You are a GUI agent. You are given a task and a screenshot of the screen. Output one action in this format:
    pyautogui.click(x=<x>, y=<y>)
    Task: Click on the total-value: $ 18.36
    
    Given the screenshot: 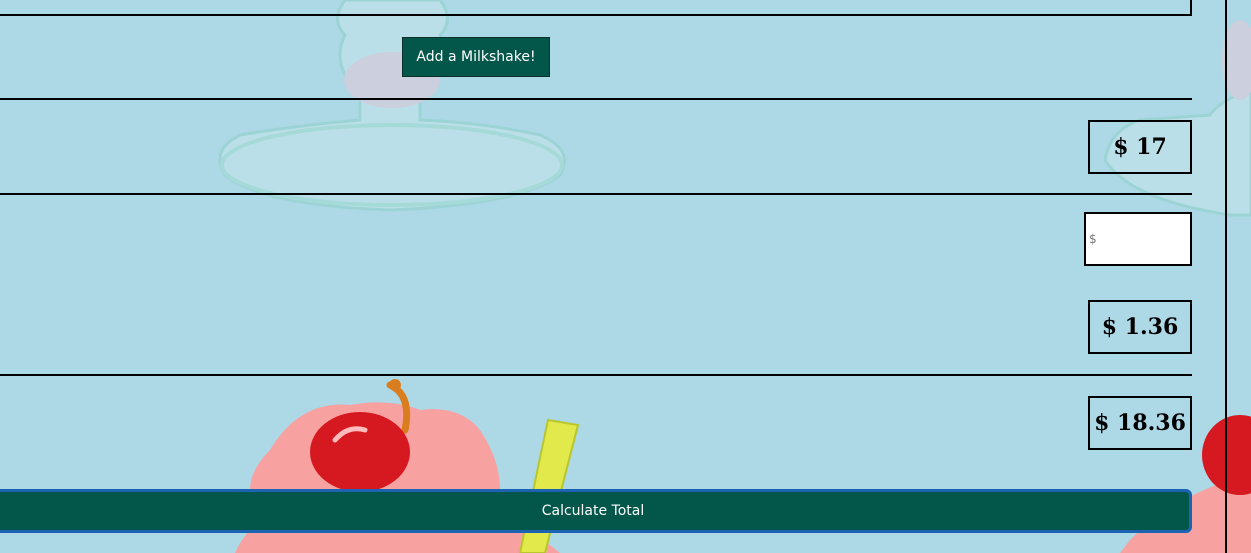 What is the action you would take?
    pyautogui.click(x=1140, y=423)
    